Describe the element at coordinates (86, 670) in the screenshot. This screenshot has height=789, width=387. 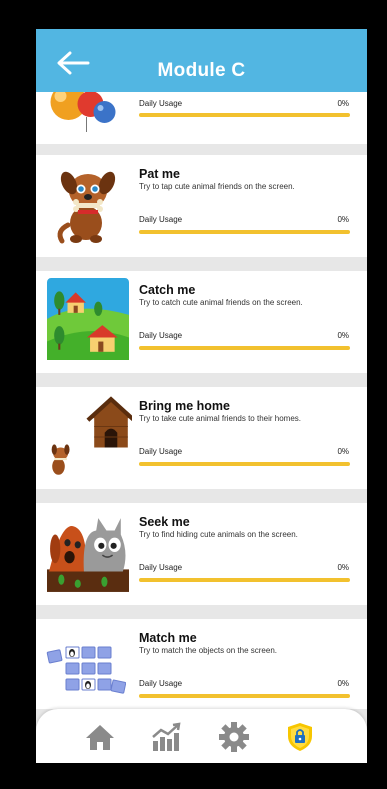
I see `matching-cards-icon` at that location.